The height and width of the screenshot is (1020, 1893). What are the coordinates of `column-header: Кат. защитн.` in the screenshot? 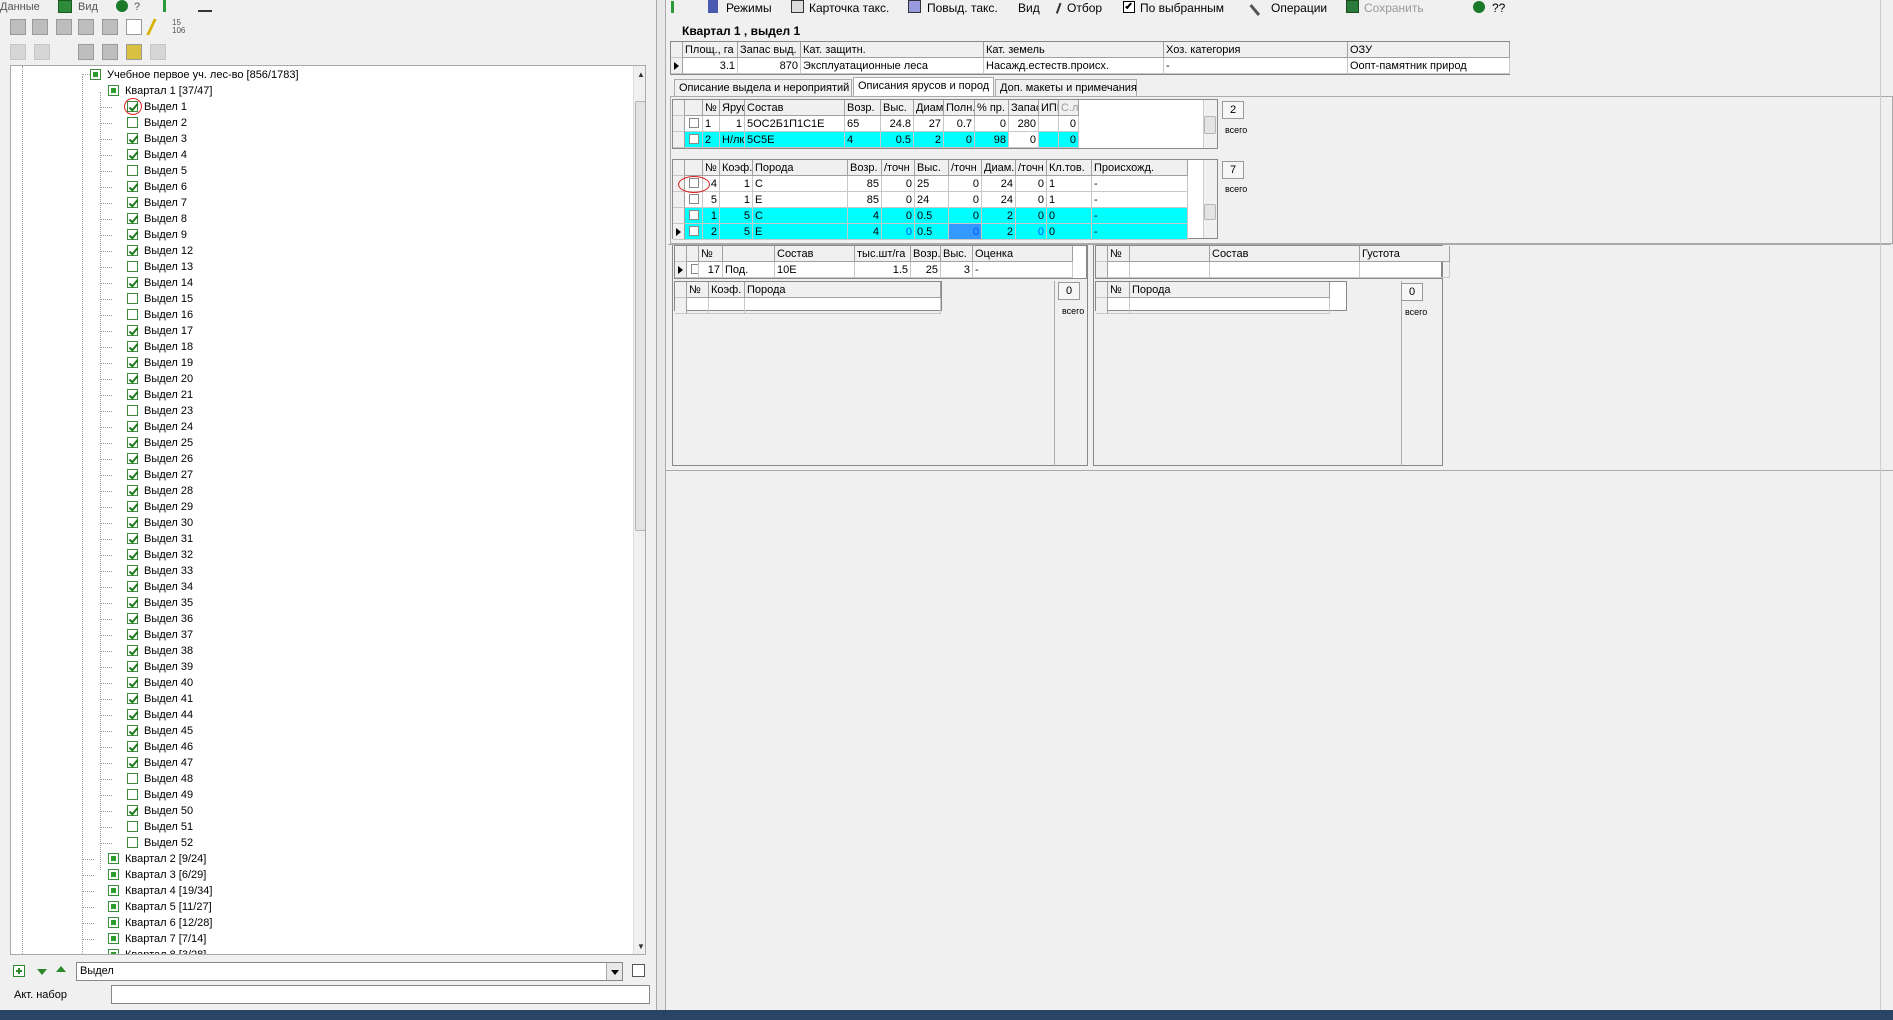 It's located at (892, 50).